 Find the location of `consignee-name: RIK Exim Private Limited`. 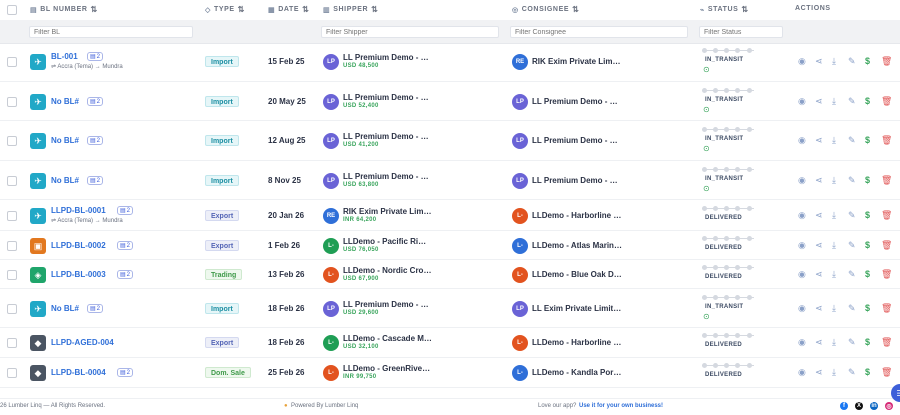

consignee-name: RIK Exim Private Limited is located at coordinates (577, 61).